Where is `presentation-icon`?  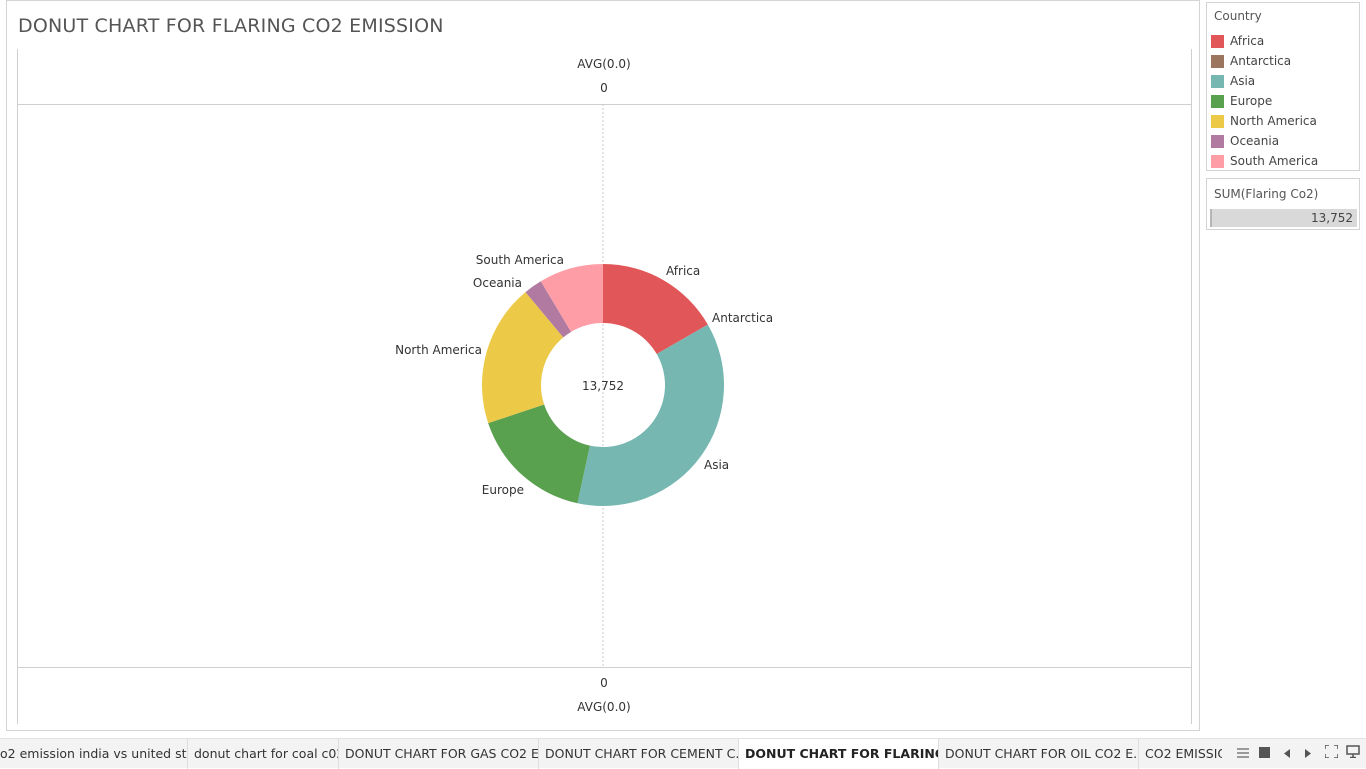 presentation-icon is located at coordinates (1353, 754).